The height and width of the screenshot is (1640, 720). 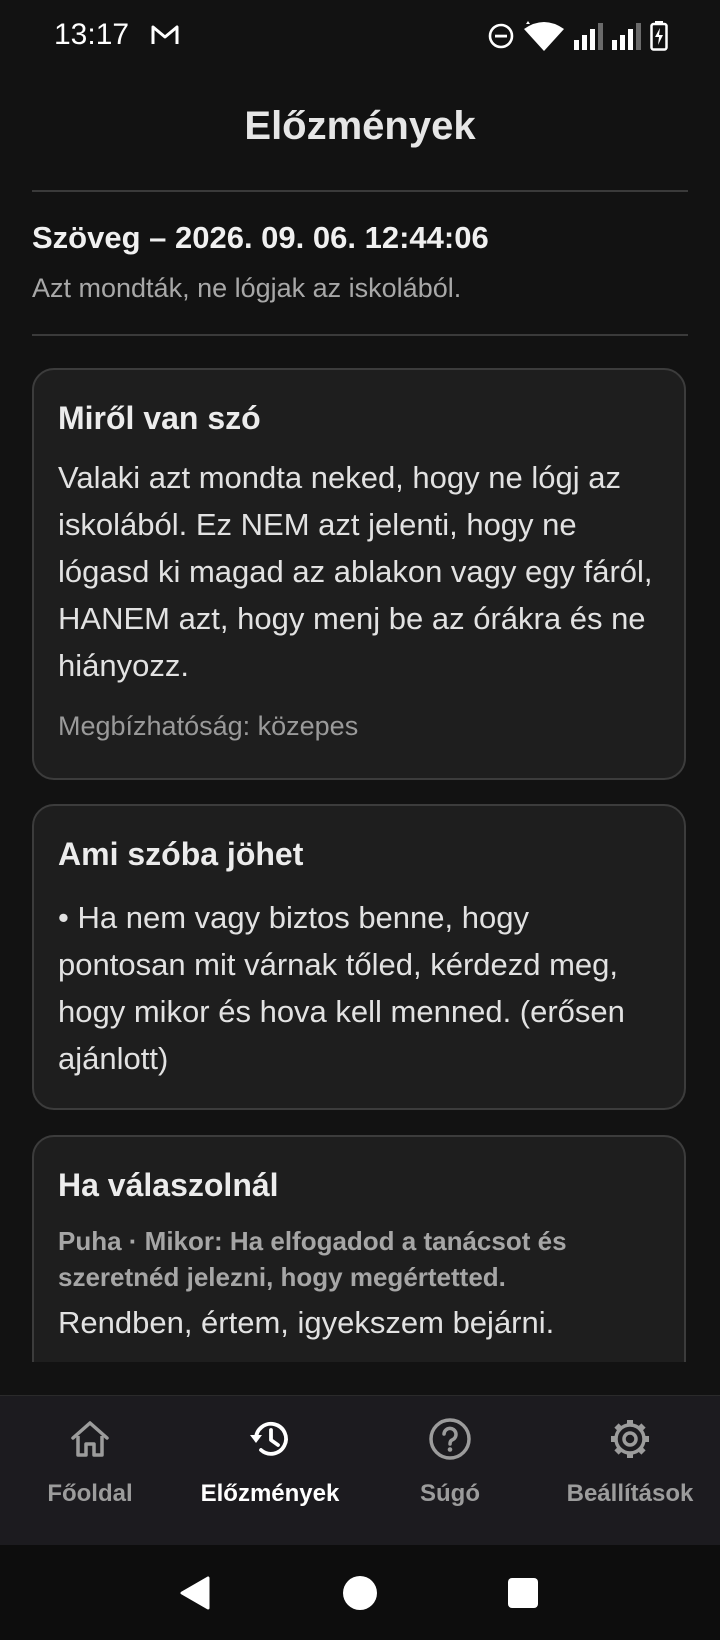 I want to click on home-icon, so click(x=90, y=1439).